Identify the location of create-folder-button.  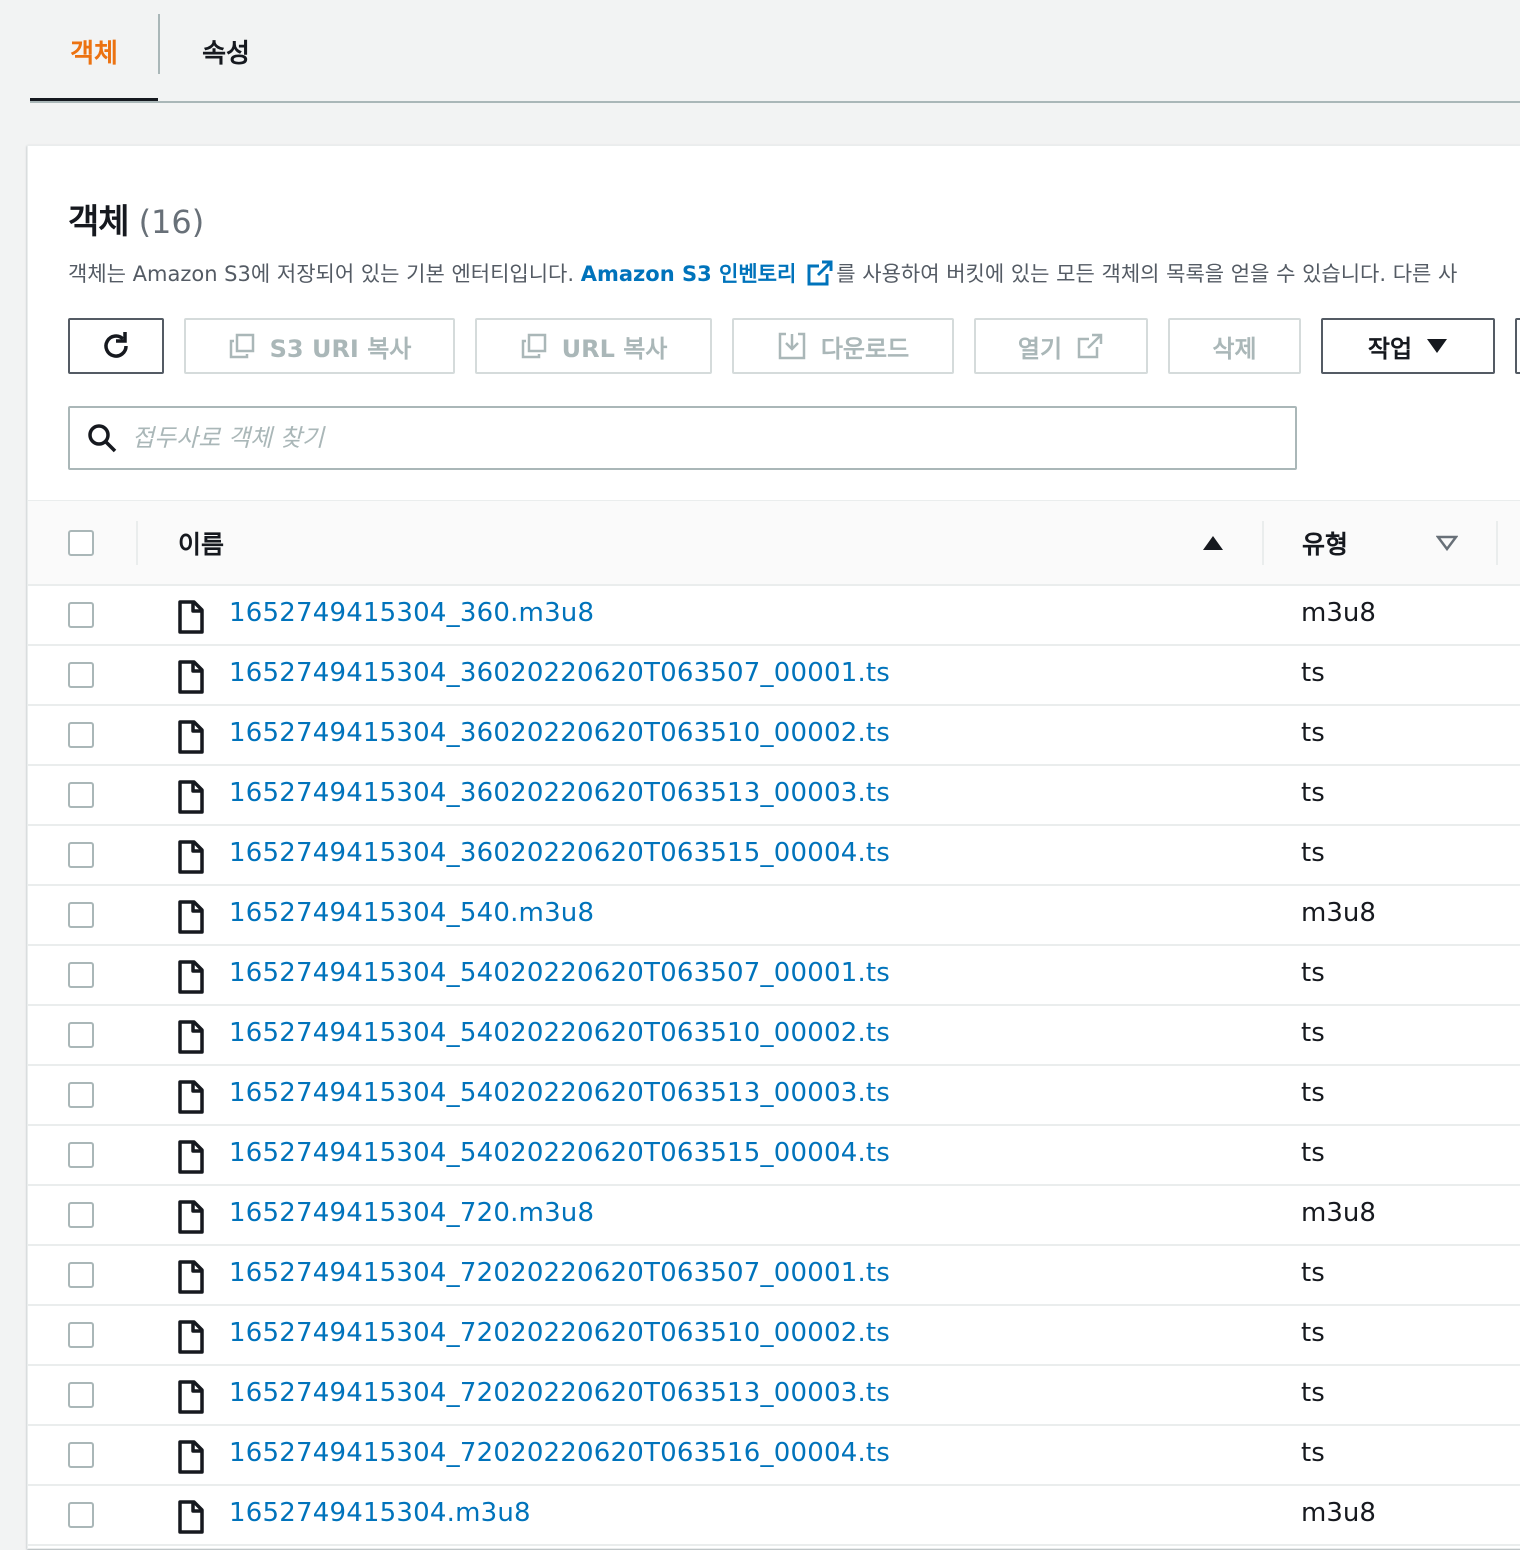
(1517, 346).